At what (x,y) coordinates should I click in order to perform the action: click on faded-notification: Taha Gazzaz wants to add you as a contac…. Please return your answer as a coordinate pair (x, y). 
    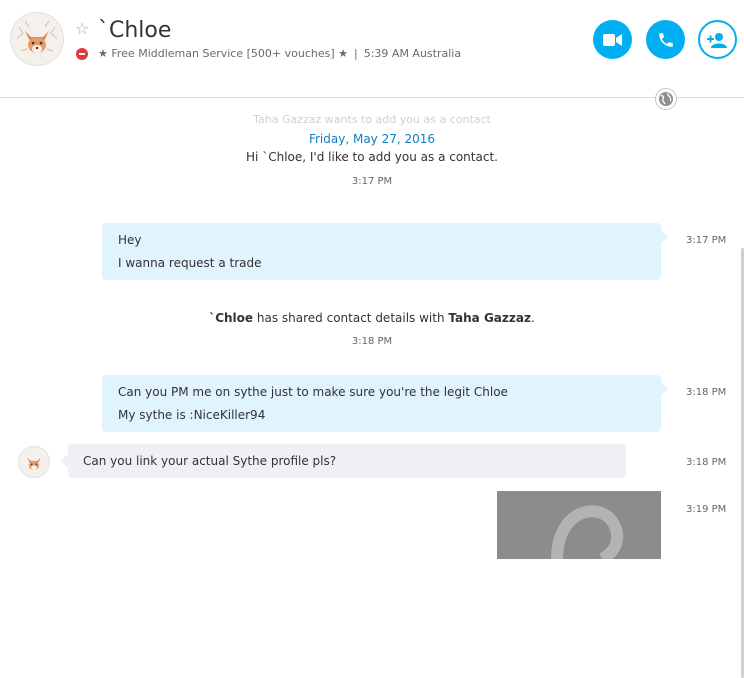
    Looking at the image, I should click on (372, 119).